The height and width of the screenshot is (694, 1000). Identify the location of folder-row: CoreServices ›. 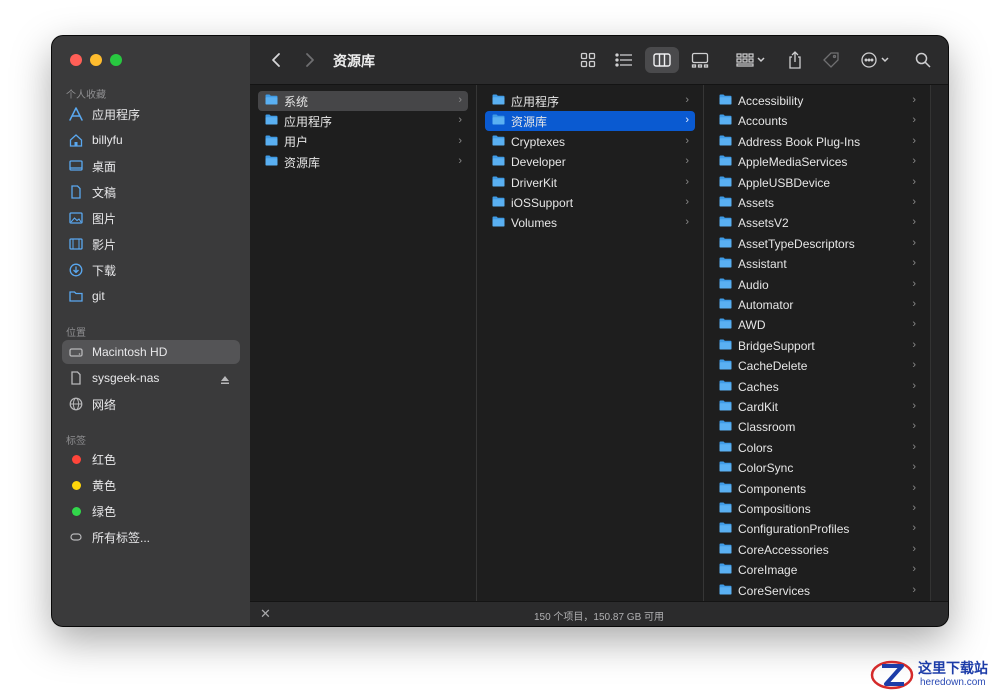
(817, 591).